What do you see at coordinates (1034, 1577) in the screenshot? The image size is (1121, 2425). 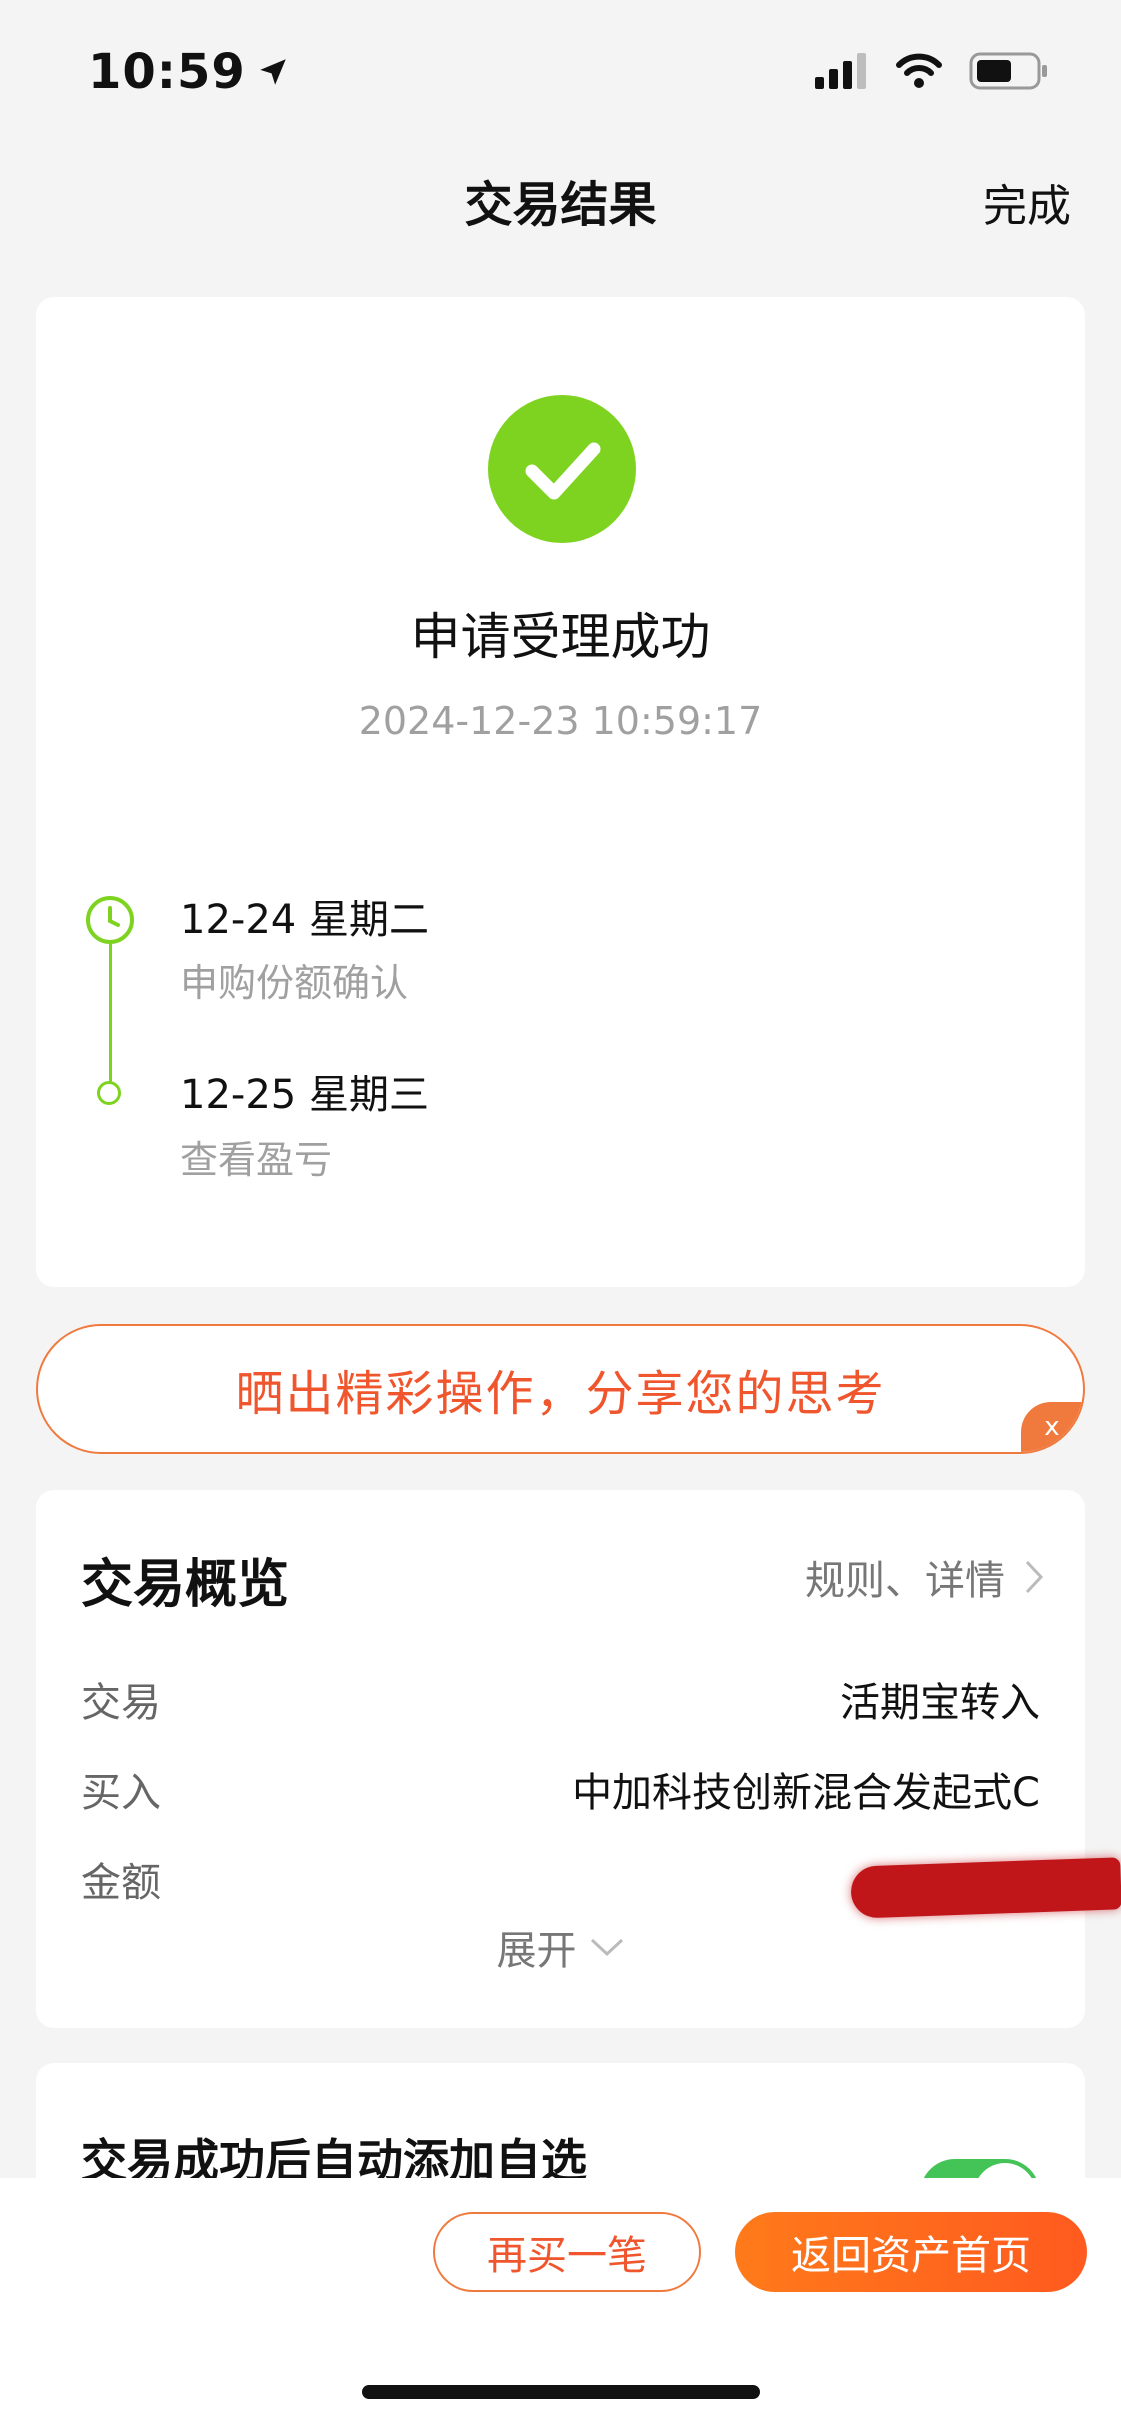 I see `chevron-right-icon` at bounding box center [1034, 1577].